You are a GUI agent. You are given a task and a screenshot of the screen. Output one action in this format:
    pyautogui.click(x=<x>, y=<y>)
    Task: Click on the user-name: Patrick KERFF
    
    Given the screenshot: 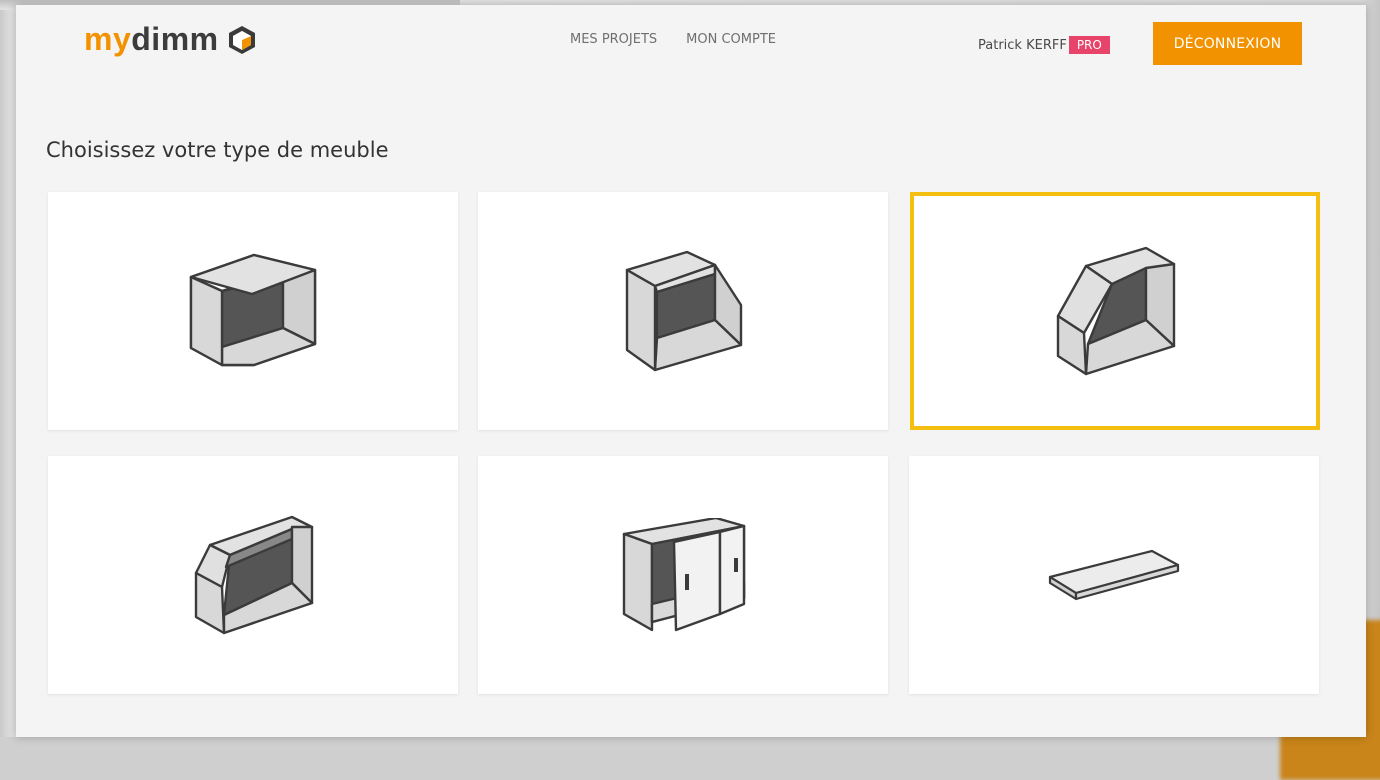 What is the action you would take?
    pyautogui.click(x=1022, y=45)
    